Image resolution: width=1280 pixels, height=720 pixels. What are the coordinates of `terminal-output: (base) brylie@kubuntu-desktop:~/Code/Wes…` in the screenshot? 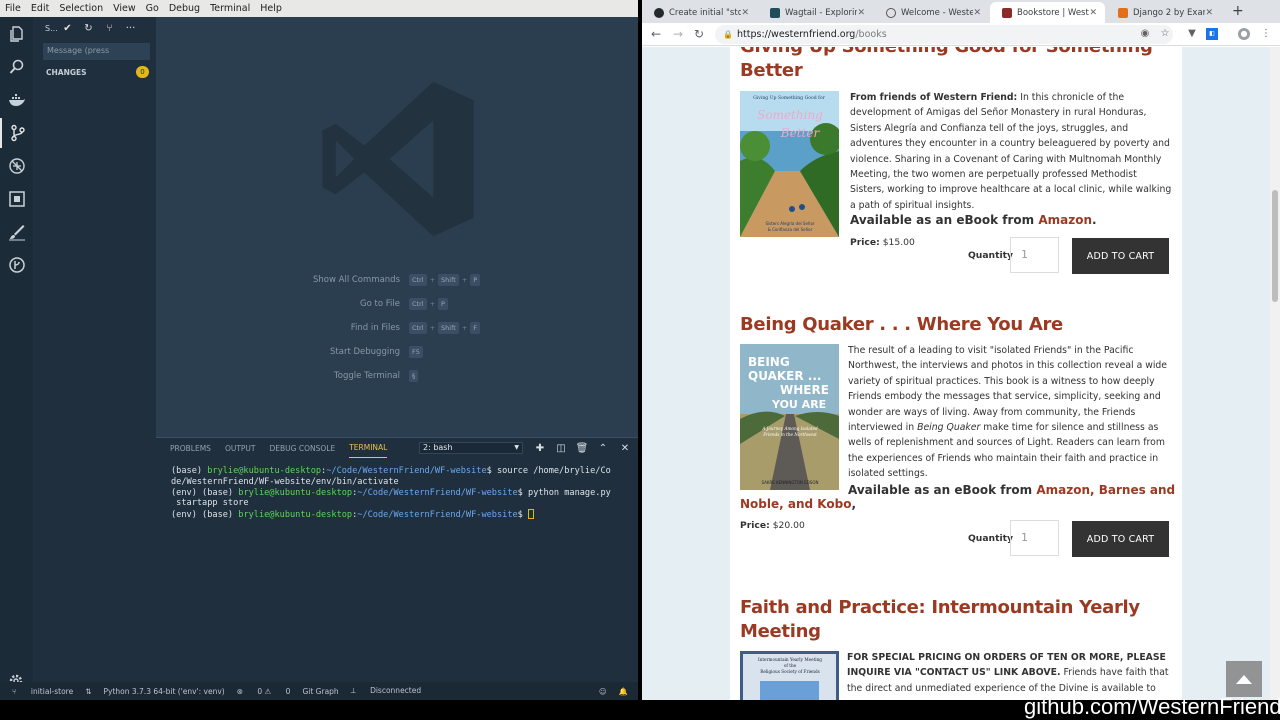 It's located at (401, 493).